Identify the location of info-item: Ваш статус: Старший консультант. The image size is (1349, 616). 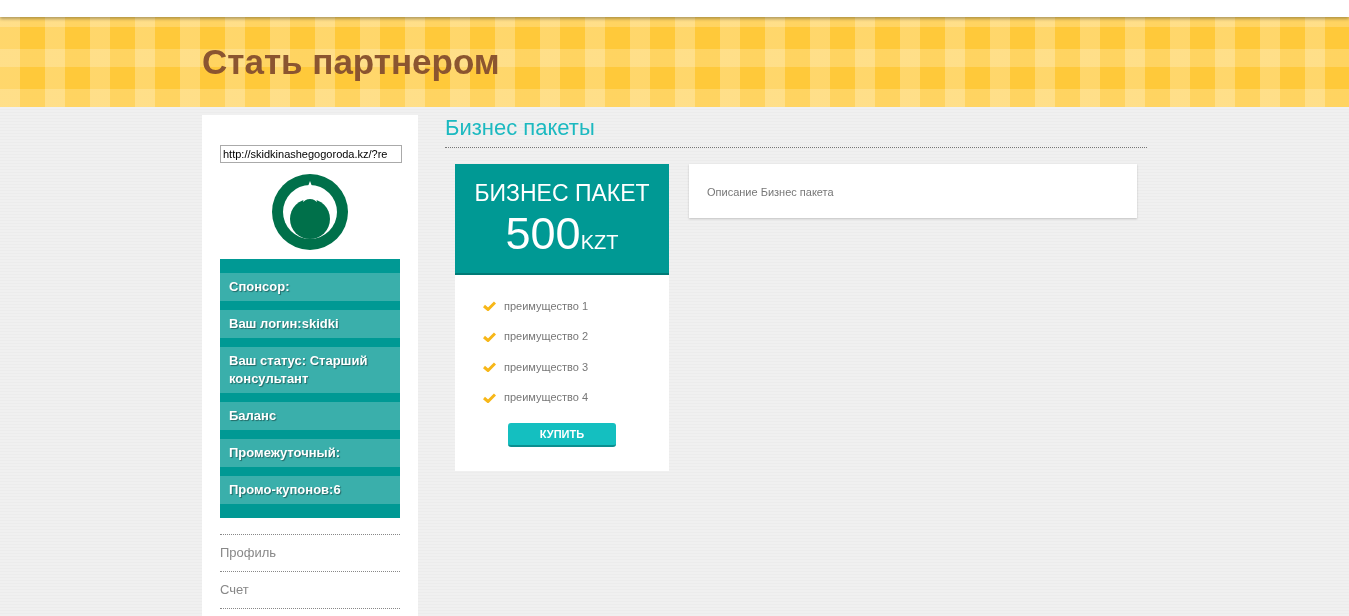
(310, 370).